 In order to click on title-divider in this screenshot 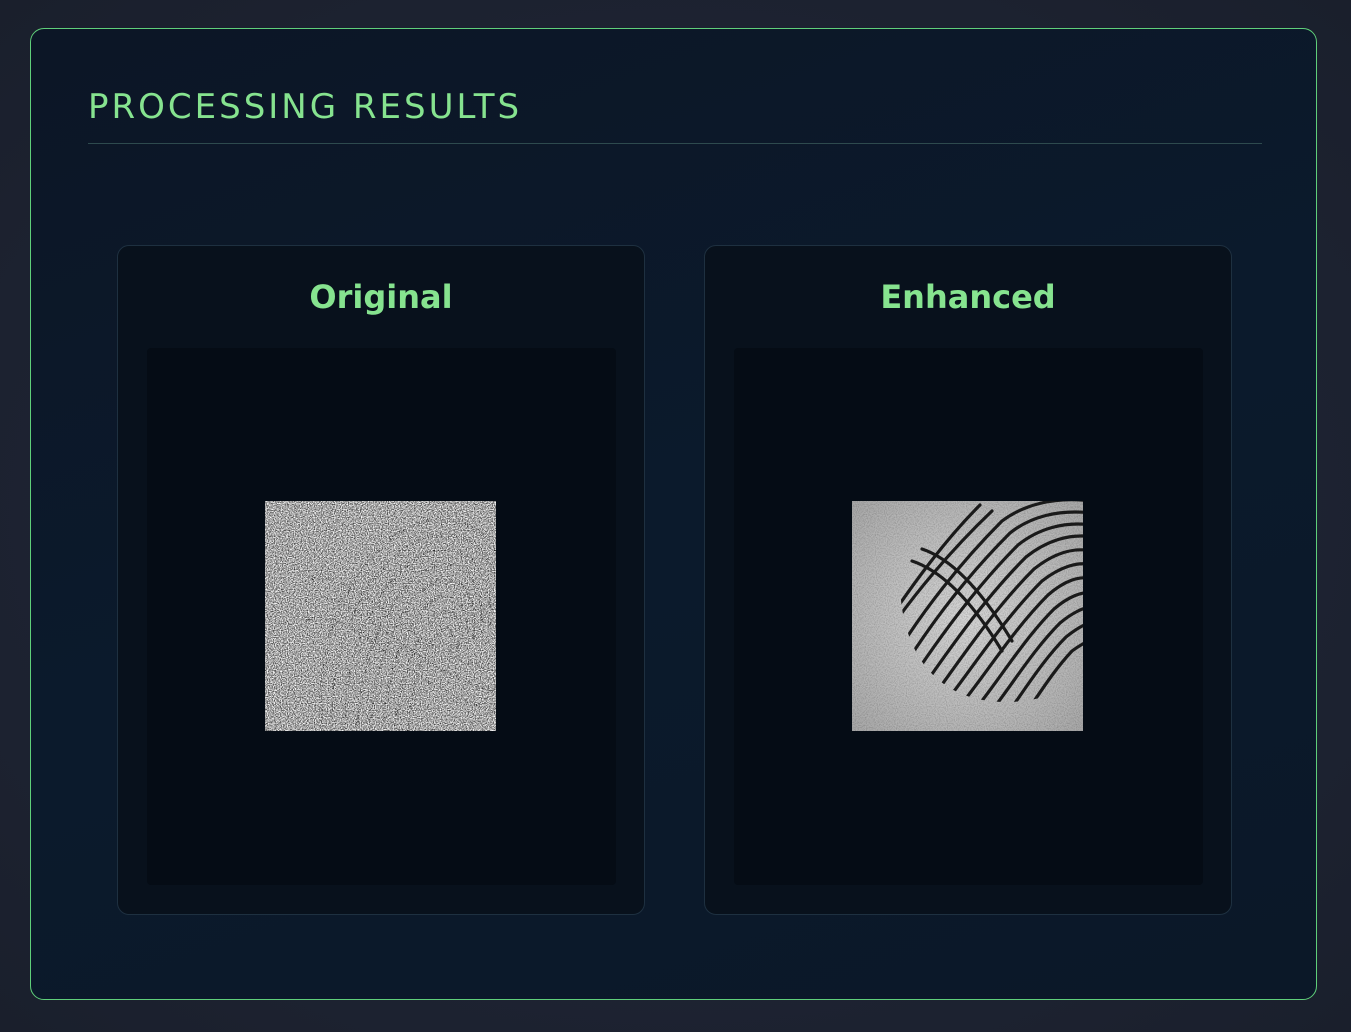, I will do `click(675, 143)`.